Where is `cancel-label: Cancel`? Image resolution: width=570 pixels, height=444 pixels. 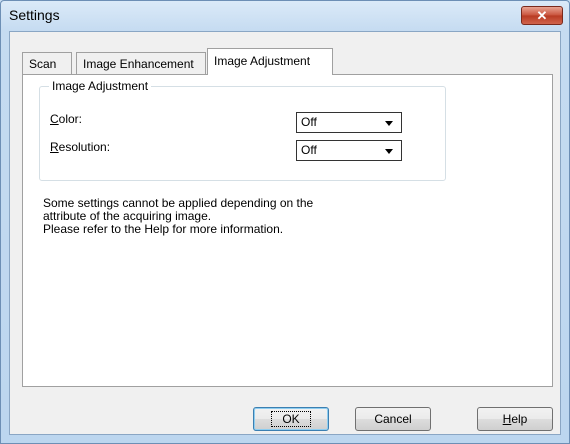 cancel-label: Cancel is located at coordinates (393, 419).